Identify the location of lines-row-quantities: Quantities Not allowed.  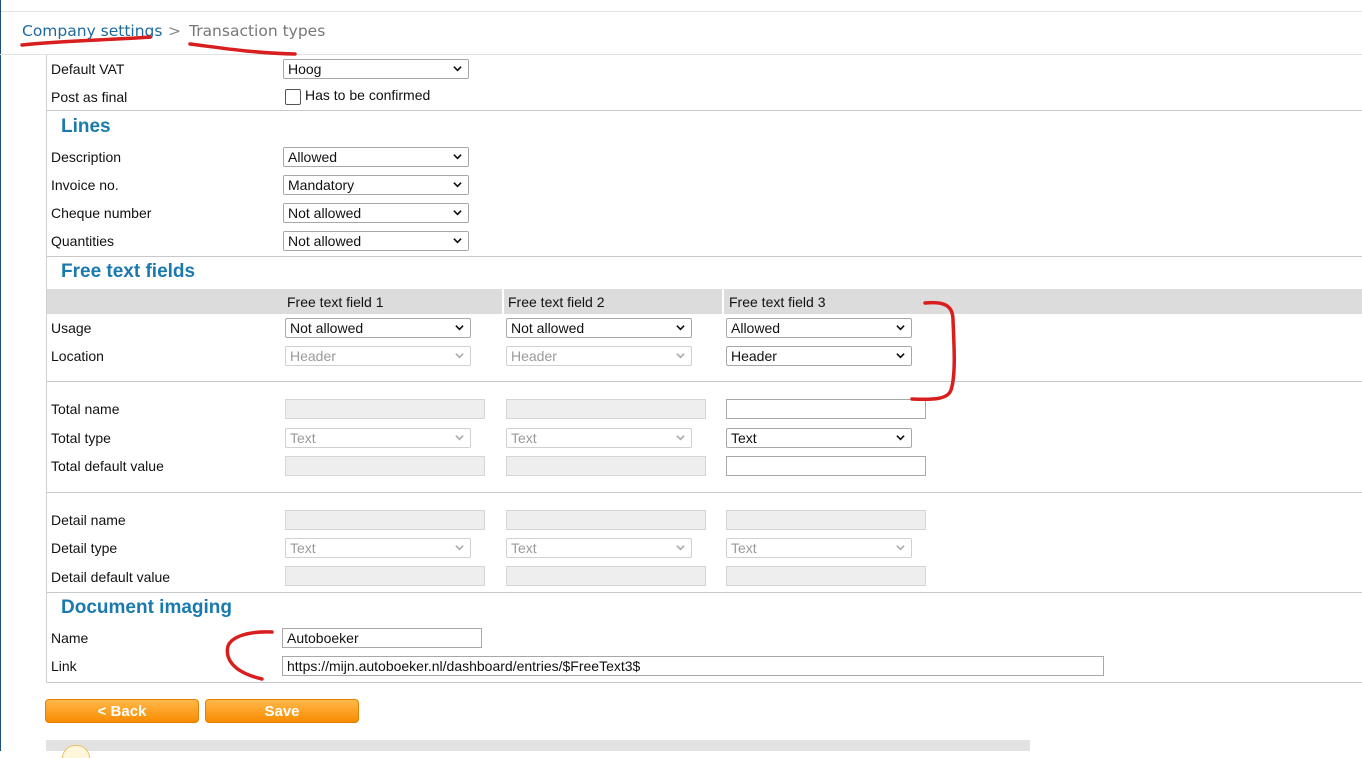
(704, 242).